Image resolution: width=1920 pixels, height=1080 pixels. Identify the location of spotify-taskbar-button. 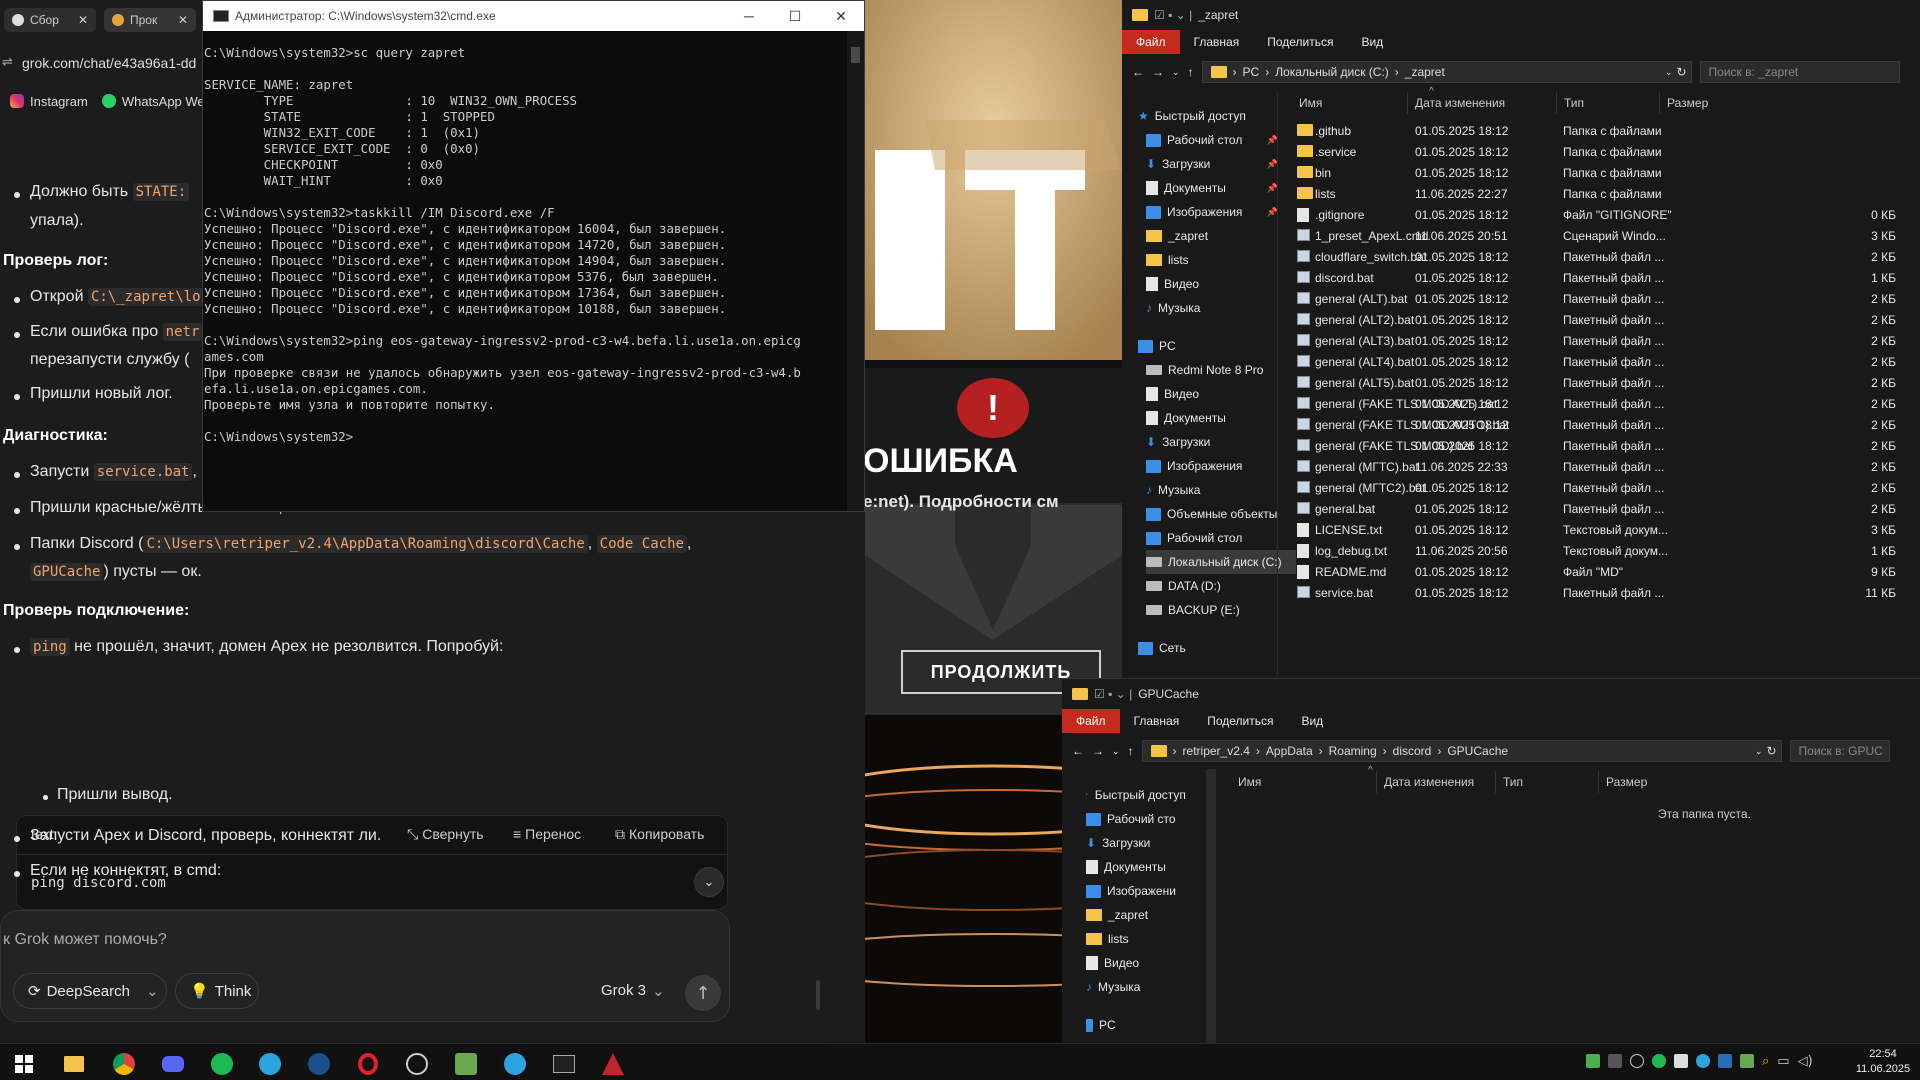
(222, 1064).